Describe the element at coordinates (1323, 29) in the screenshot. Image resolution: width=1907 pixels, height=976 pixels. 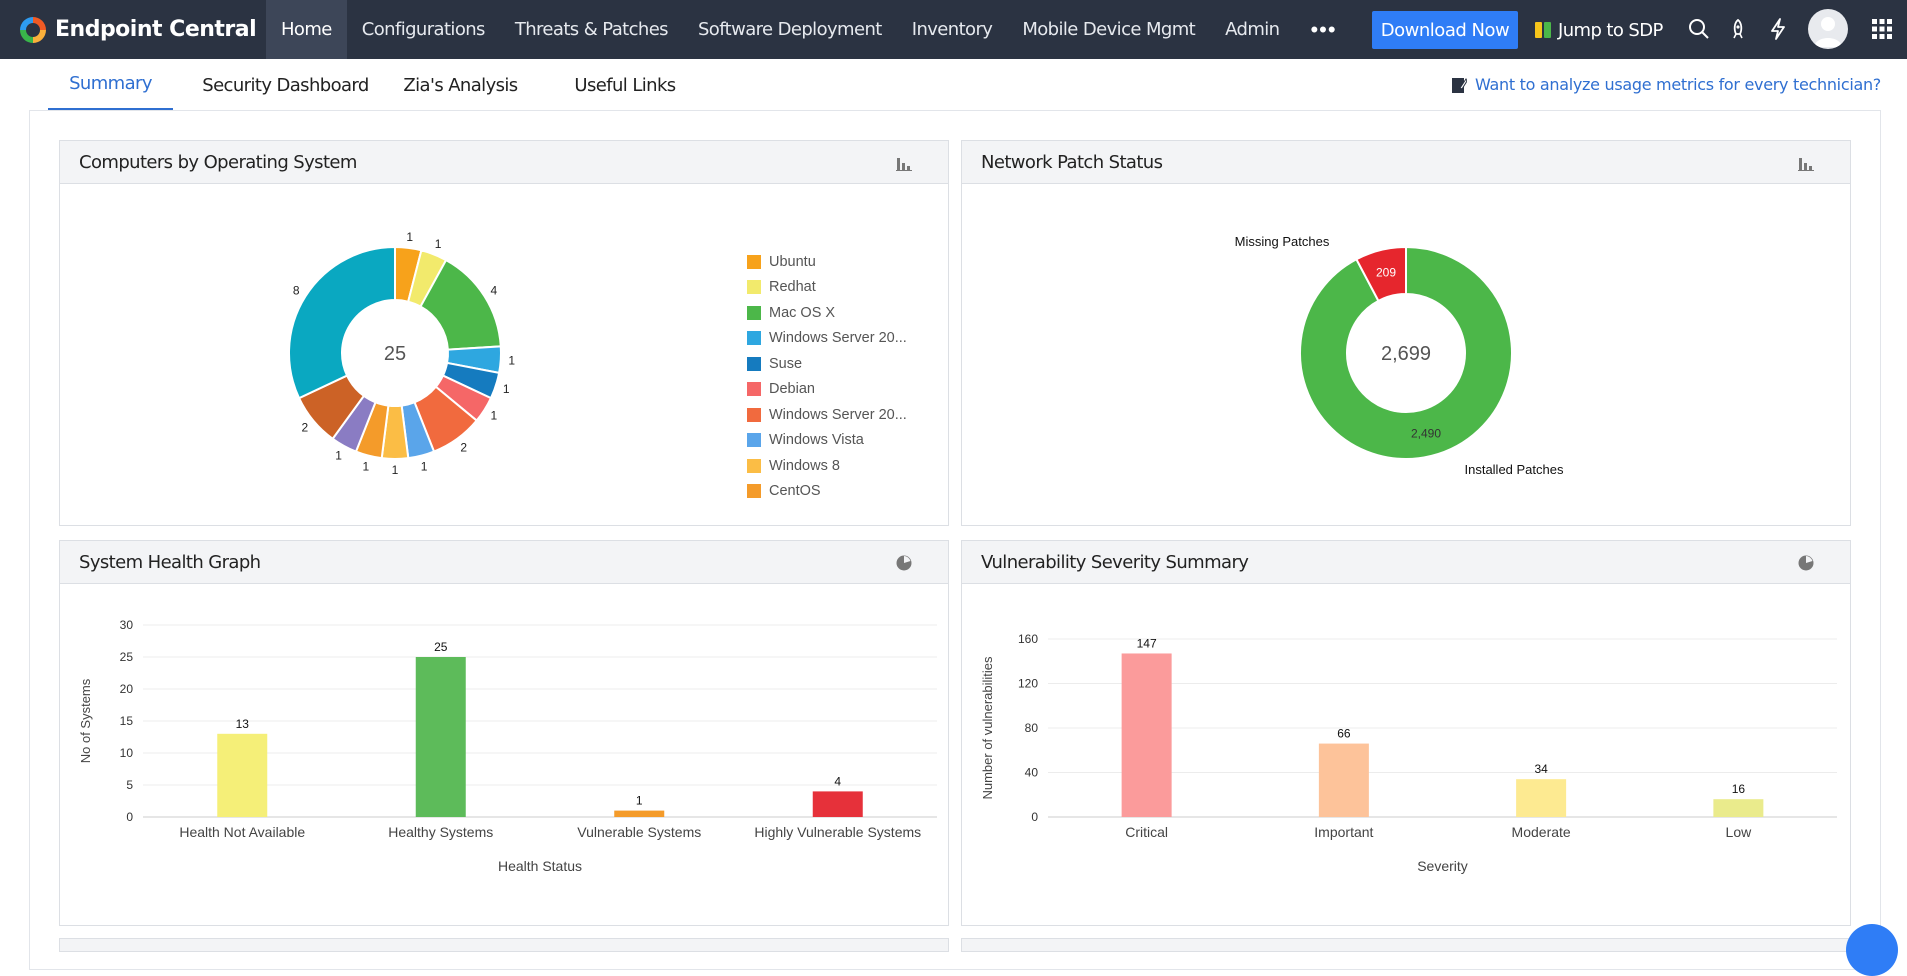
I see `more-menu-icon: •••` at that location.